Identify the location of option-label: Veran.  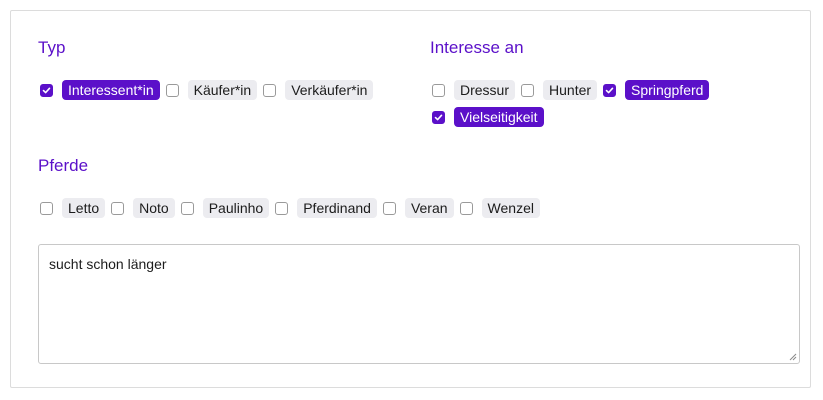
(429, 208).